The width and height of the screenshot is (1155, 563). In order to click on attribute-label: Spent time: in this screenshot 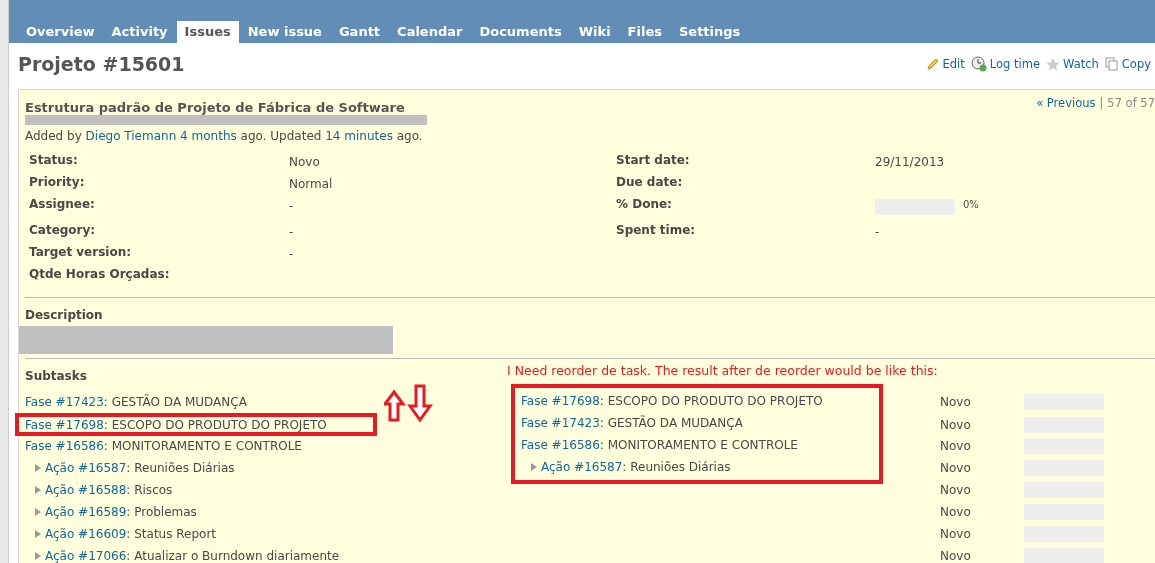, I will do `click(656, 230)`.